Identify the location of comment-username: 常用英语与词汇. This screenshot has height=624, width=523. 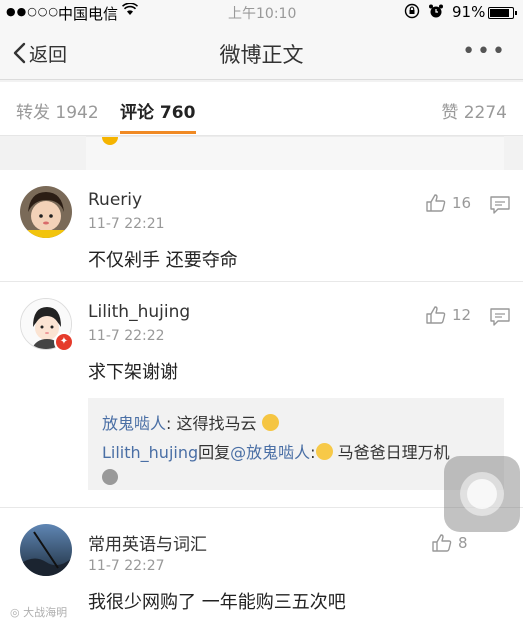
(147, 542).